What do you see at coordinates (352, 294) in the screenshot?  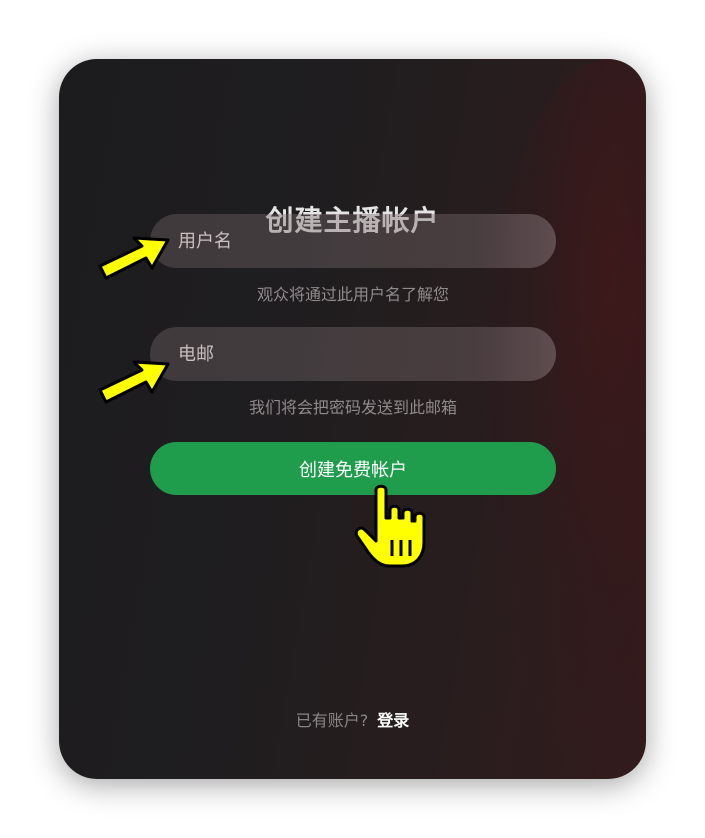 I see `username-hint: 观众将通过此用户名了解您` at bounding box center [352, 294].